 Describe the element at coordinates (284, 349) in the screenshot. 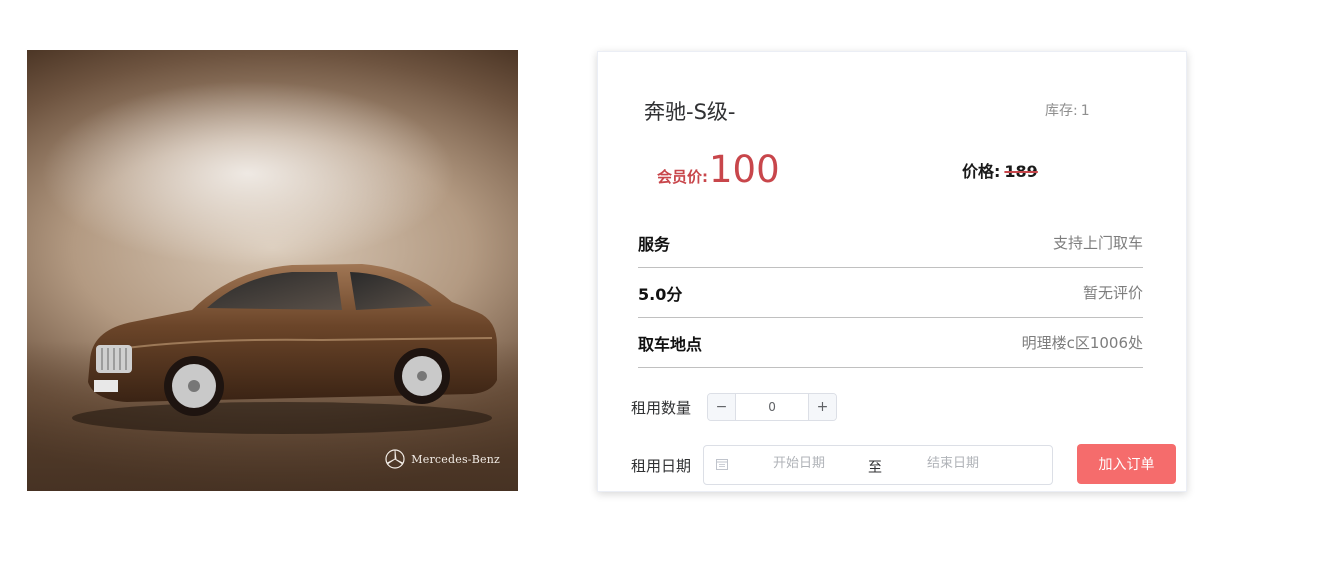

I see `car-illustration` at that location.